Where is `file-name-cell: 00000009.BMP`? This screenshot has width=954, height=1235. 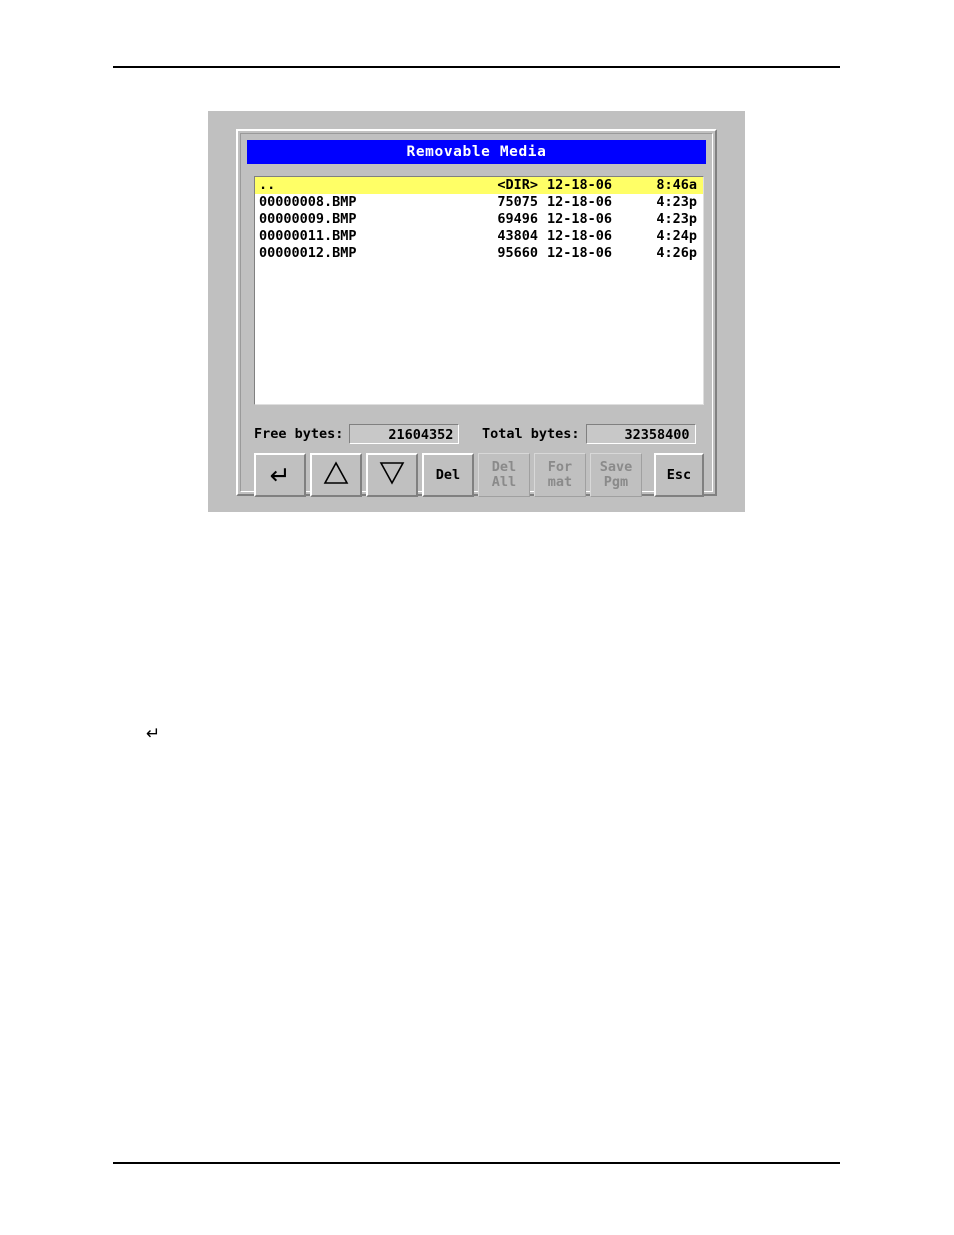
file-name-cell: 00000009.BMP is located at coordinates (308, 219).